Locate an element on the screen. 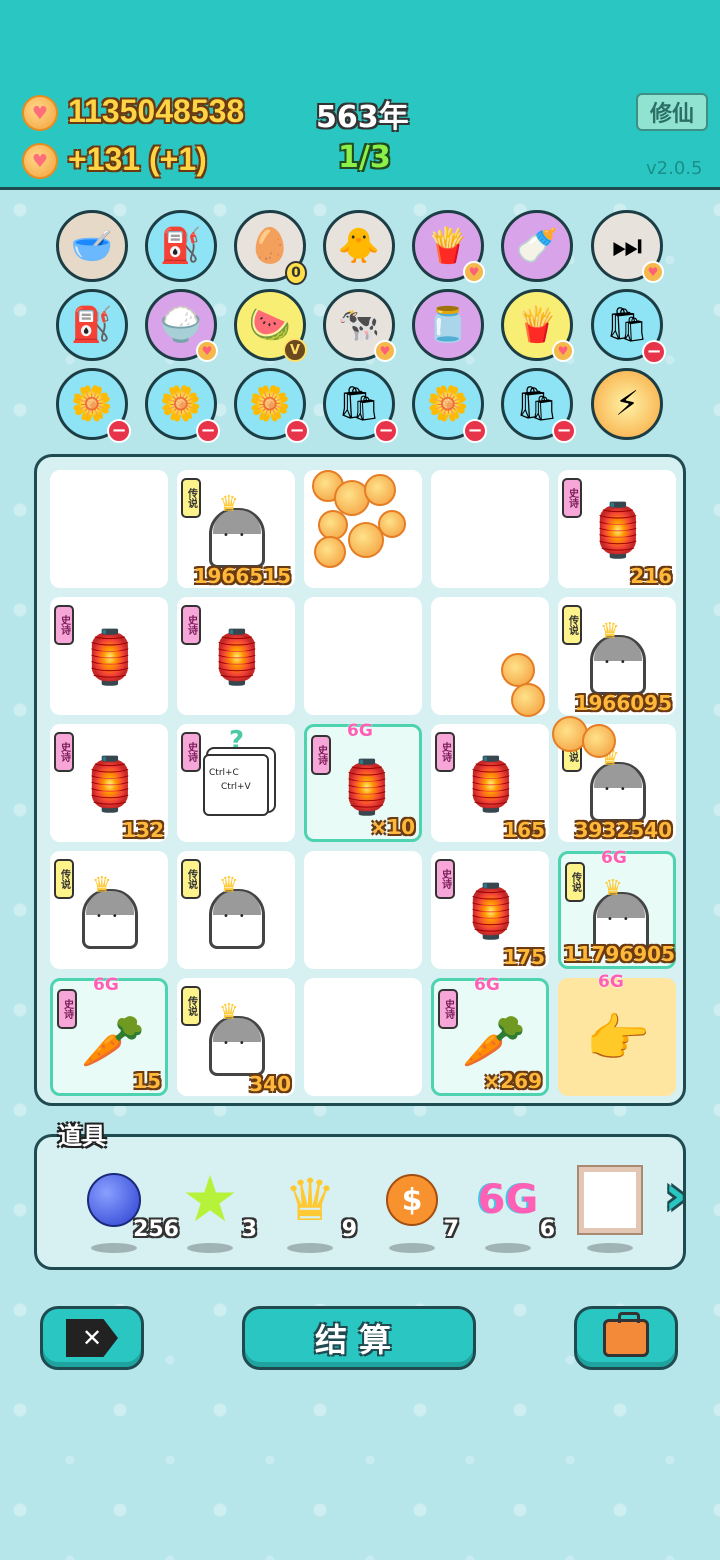 The image size is (720, 1560). item-blue-orb: 256 is located at coordinates (130, 1212).